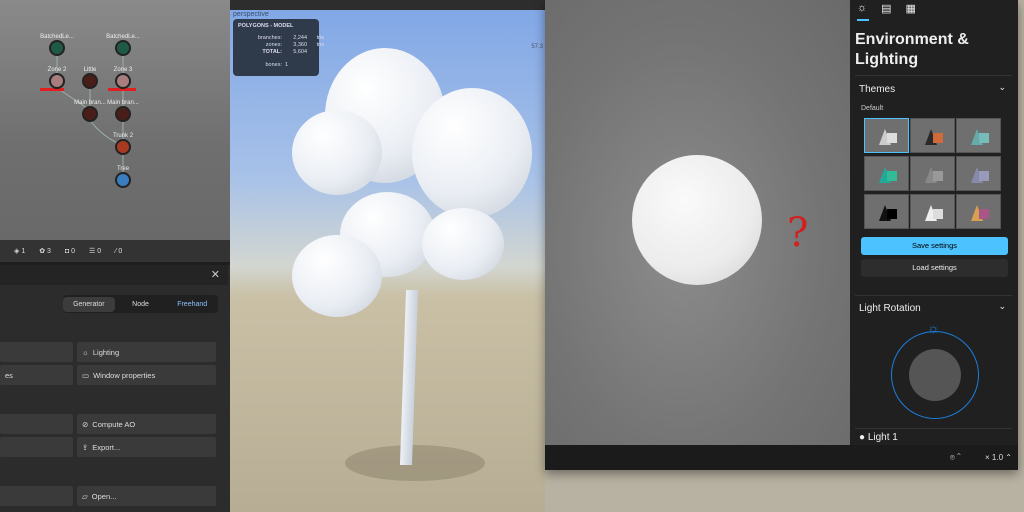  Describe the element at coordinates (890, 308) in the screenshot. I see `light-rotation-header: Light Rotation` at that location.